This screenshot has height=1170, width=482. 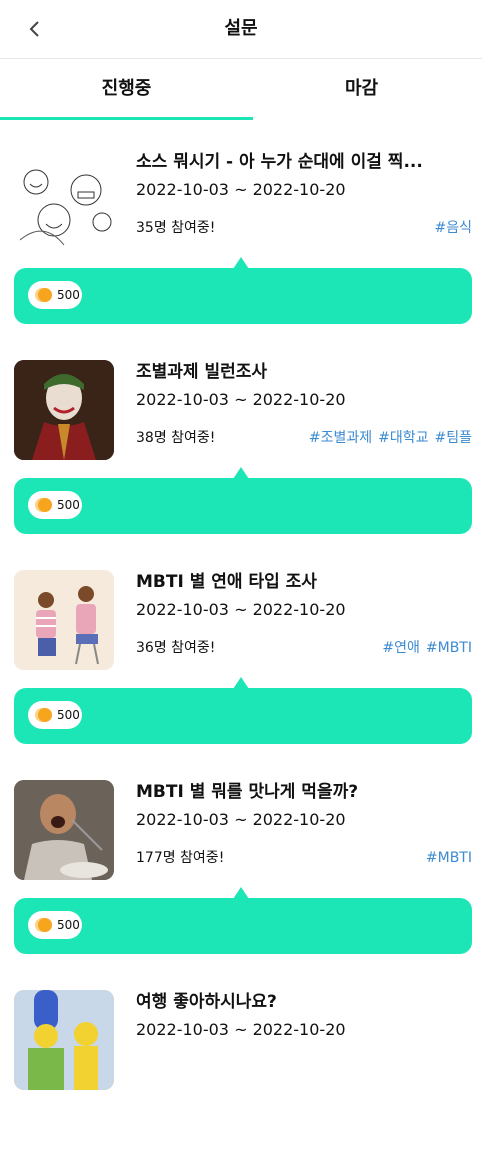 What do you see at coordinates (247, 792) in the screenshot?
I see `survey-title: MBTI 별 뭐를 맛나게 먹을까?` at bounding box center [247, 792].